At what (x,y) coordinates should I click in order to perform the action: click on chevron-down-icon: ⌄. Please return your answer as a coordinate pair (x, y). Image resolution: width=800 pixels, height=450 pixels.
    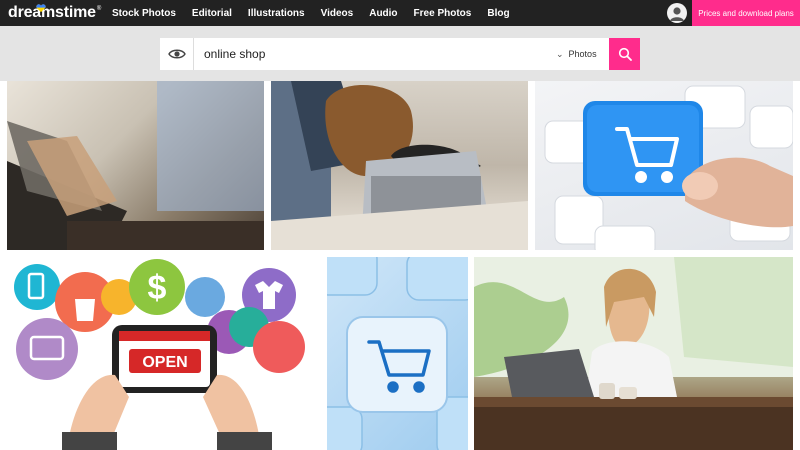
    Looking at the image, I should click on (560, 53).